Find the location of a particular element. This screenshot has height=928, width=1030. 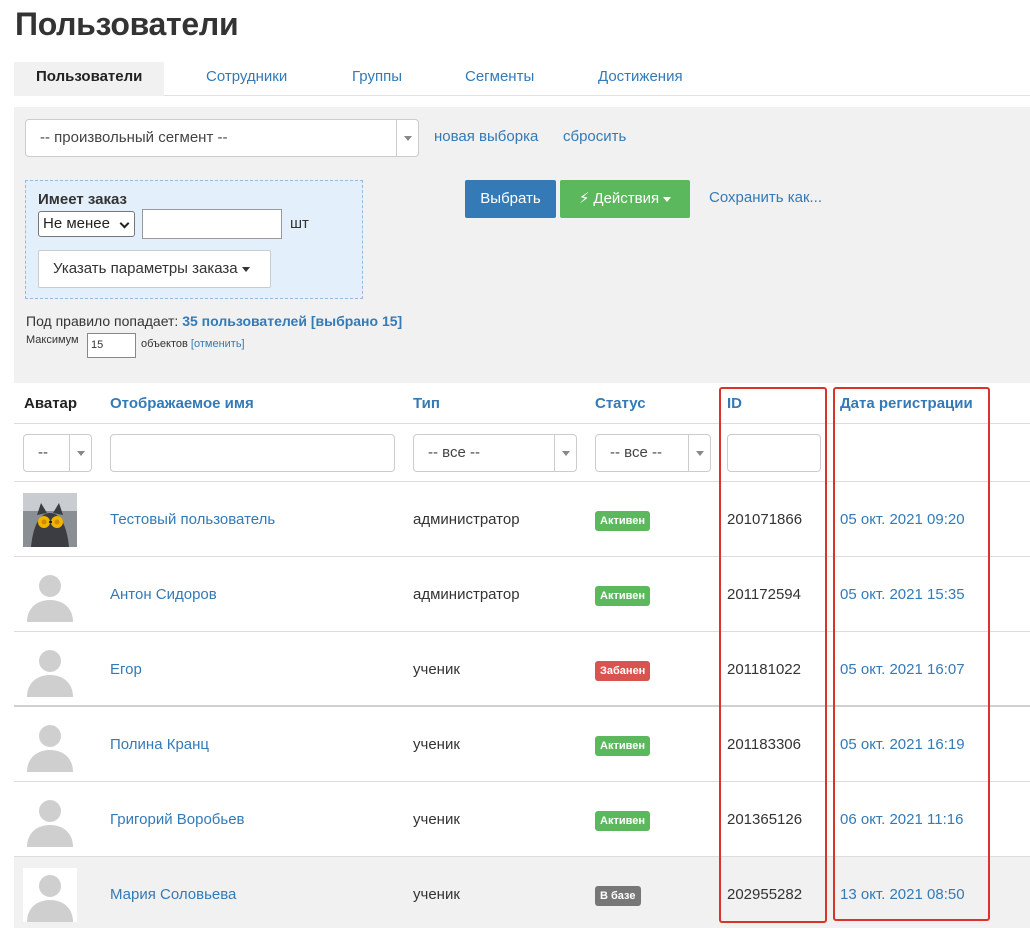

col-date: Дата регистрации is located at coordinates (906, 403).